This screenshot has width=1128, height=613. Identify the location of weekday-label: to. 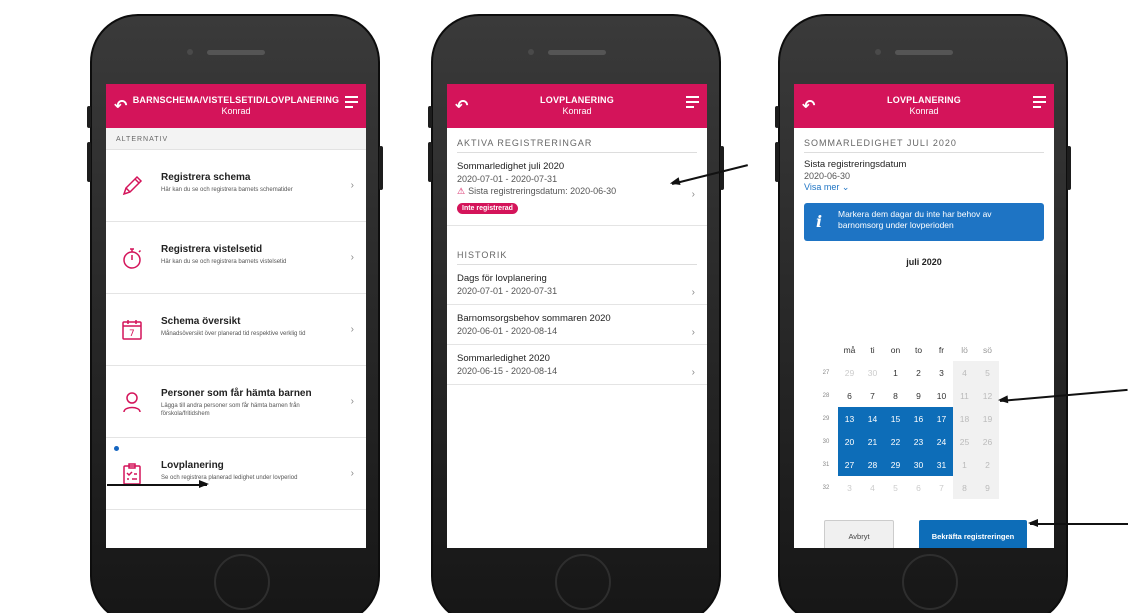
(918, 349).